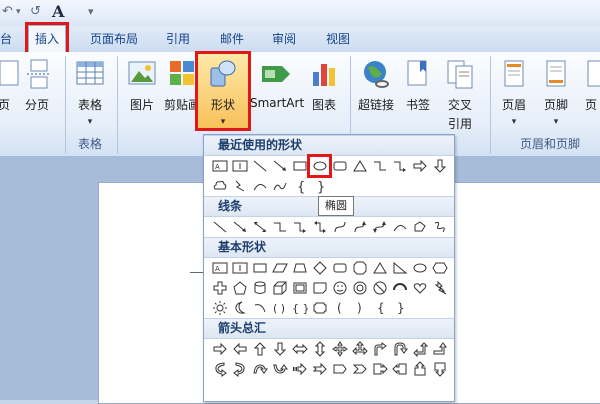 Image resolution: width=600 pixels, height=404 pixels. I want to click on u-turn-arrow-shape-icon, so click(399, 349).